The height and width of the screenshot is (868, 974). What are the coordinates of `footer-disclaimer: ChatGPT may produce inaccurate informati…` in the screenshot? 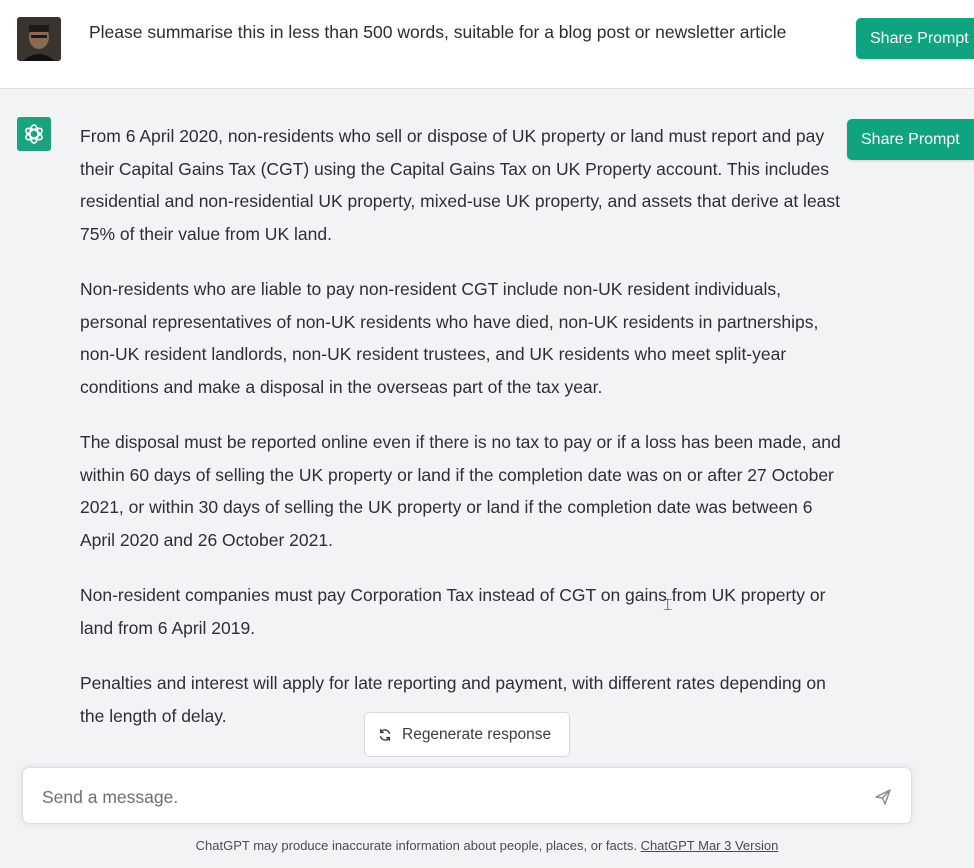 It's located at (487, 845).